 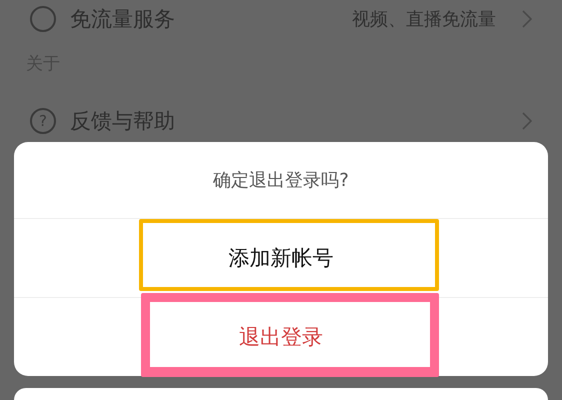 I want to click on help-icon: ?, so click(x=43, y=121).